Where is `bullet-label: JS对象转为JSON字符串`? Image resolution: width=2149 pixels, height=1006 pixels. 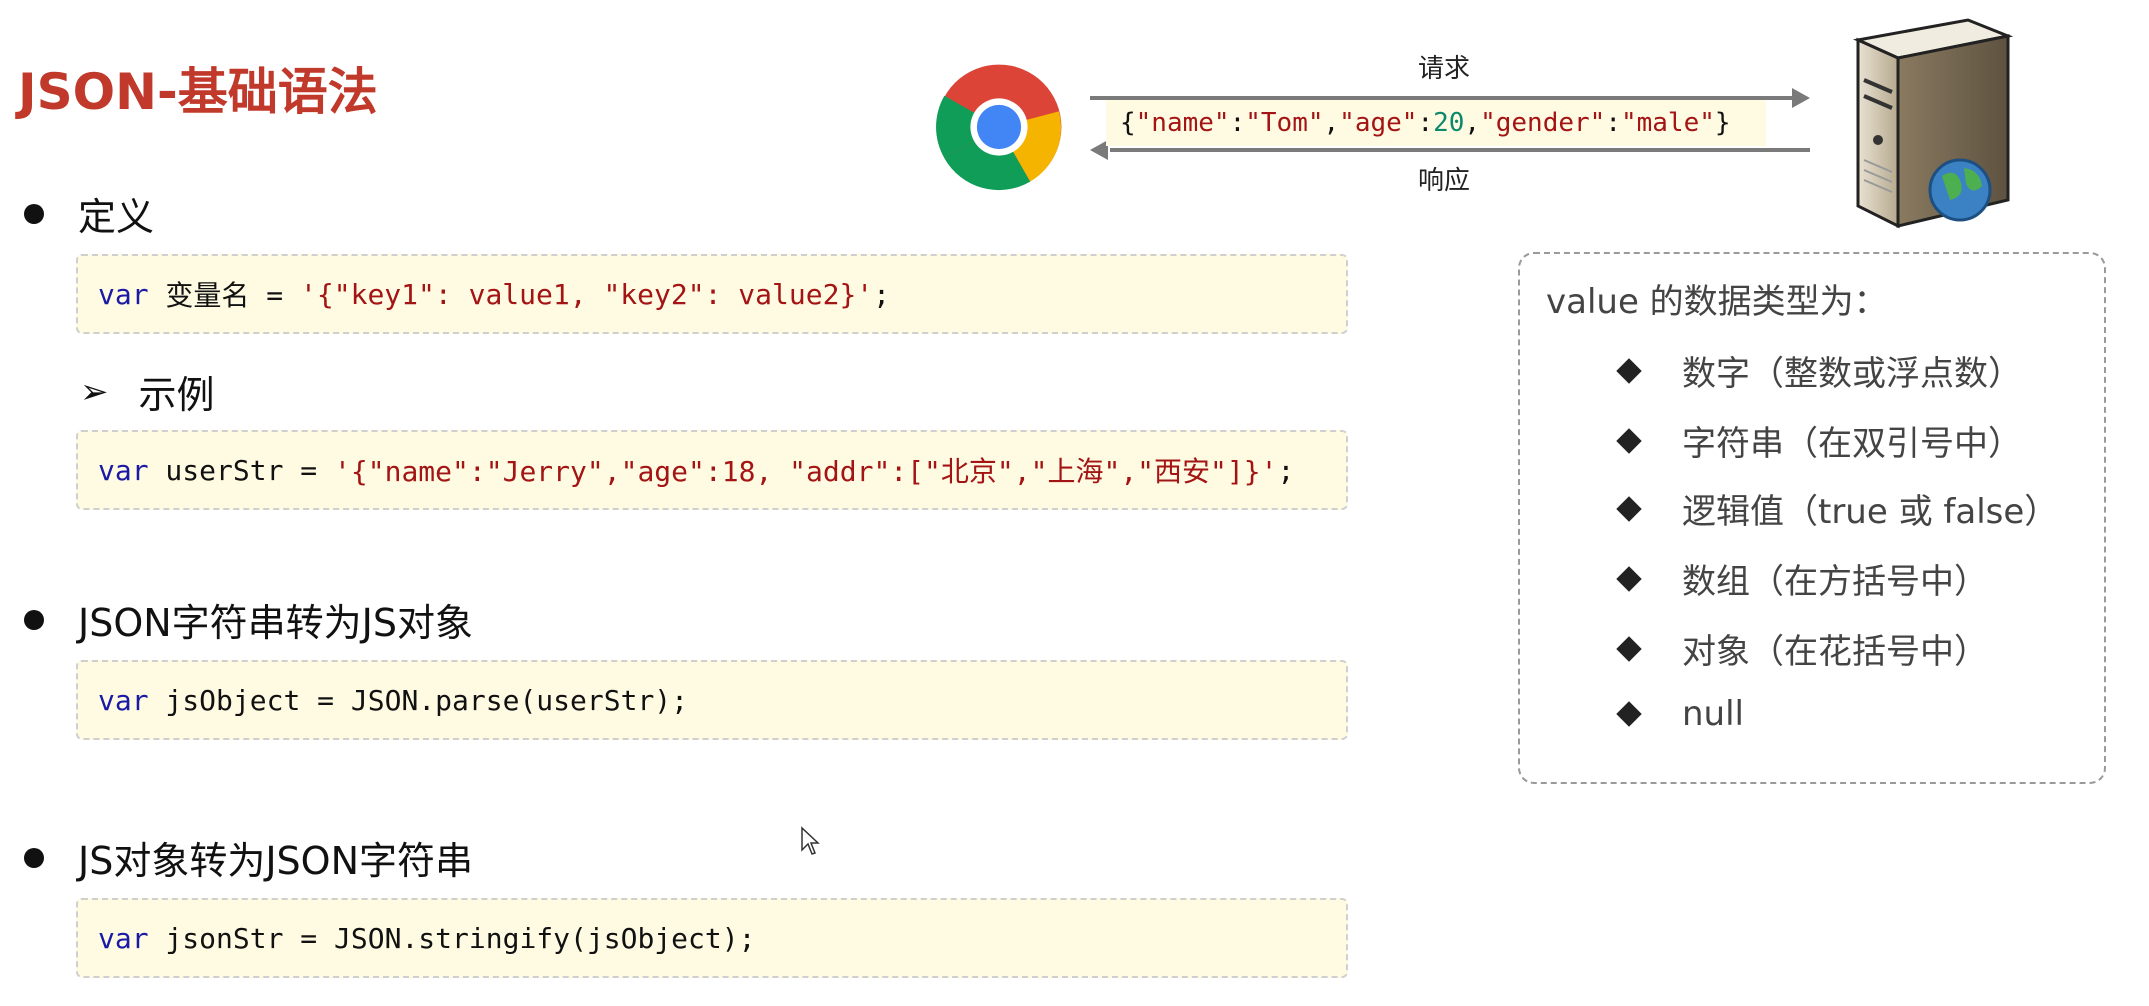 bullet-label: JS对象转为JSON字符串 is located at coordinates (275, 861).